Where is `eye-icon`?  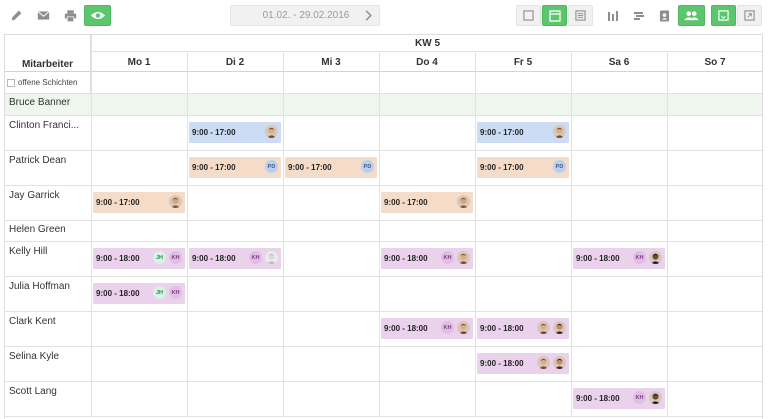
eye-icon is located at coordinates (97, 15).